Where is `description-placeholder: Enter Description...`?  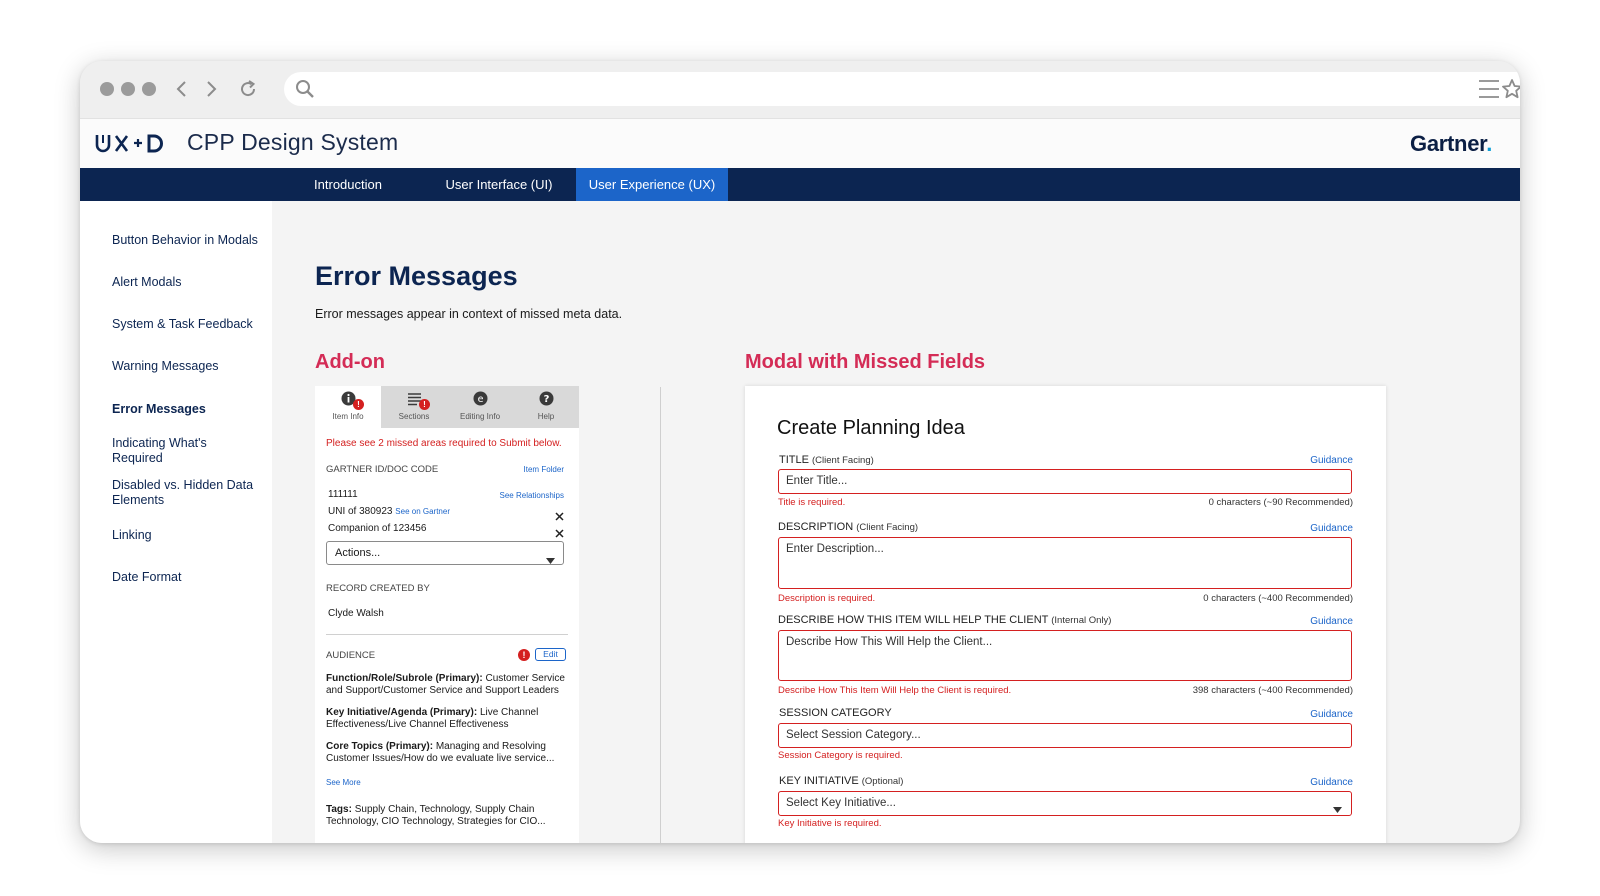 description-placeholder: Enter Description... is located at coordinates (835, 549).